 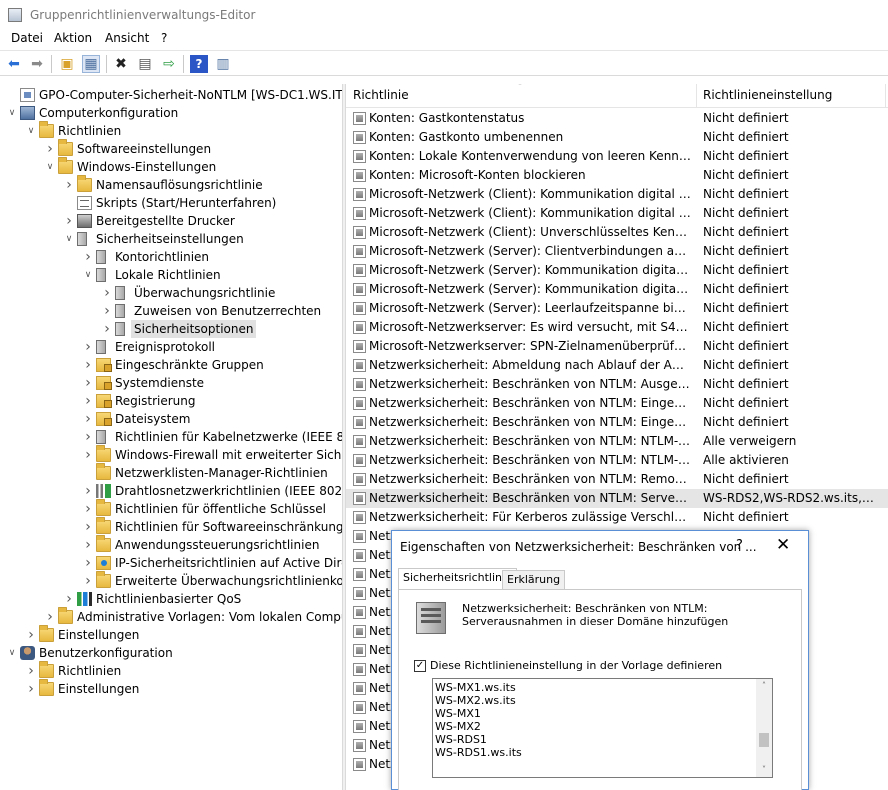 What do you see at coordinates (171, 508) in the screenshot?
I see `tree-node: › Richtlinien für öffentliche Schlüssel` at bounding box center [171, 508].